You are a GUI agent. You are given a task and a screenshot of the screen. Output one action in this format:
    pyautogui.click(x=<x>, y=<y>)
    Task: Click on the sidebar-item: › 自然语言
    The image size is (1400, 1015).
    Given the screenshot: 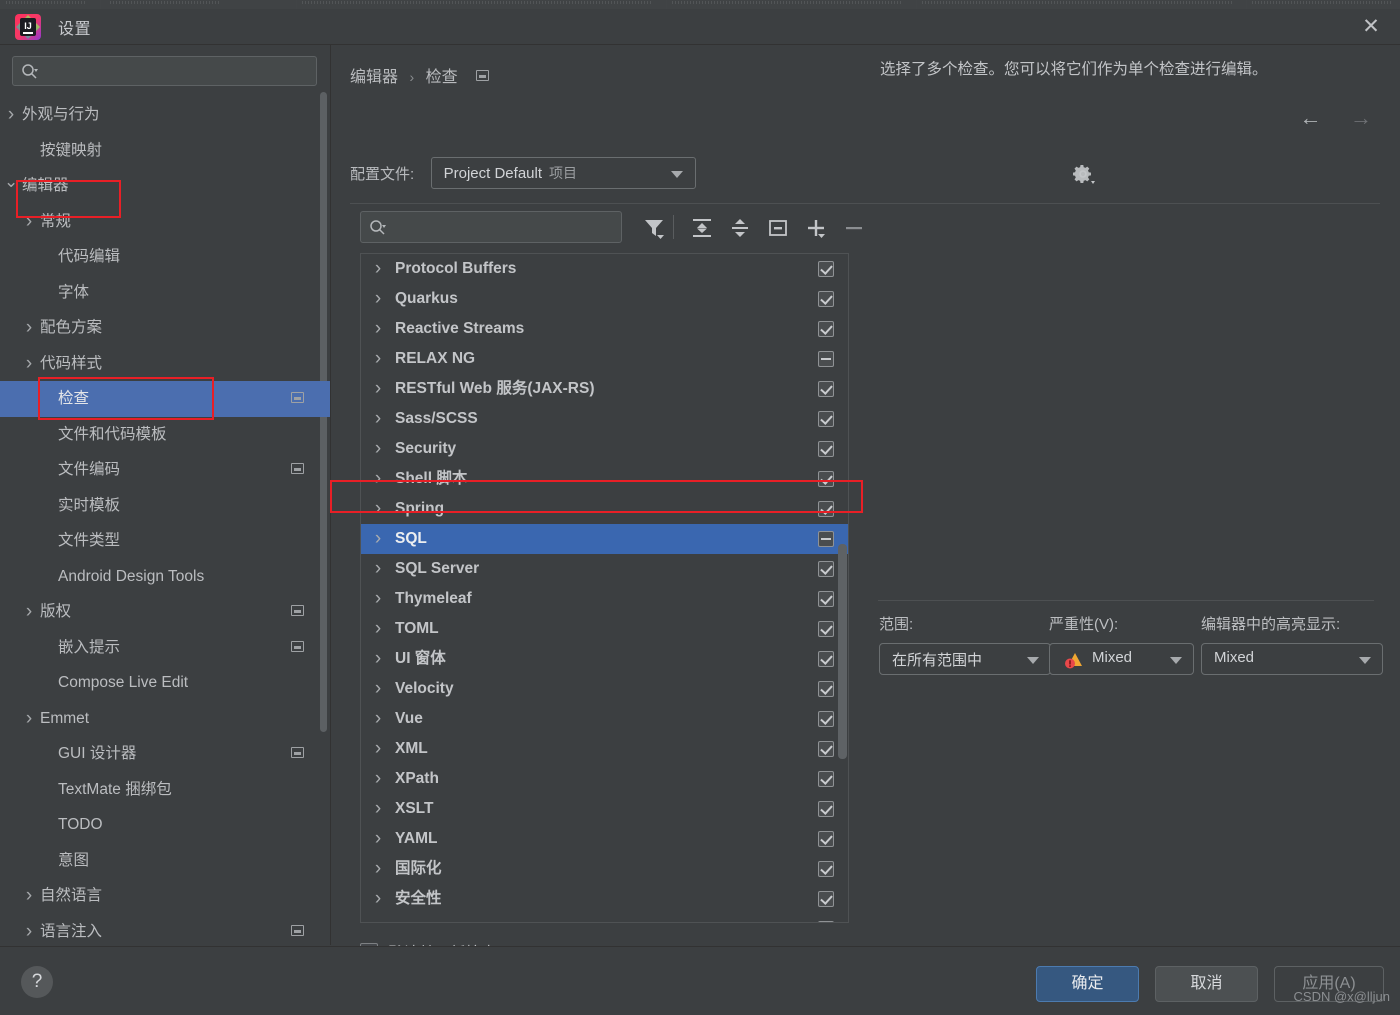 What is the action you would take?
    pyautogui.click(x=165, y=896)
    